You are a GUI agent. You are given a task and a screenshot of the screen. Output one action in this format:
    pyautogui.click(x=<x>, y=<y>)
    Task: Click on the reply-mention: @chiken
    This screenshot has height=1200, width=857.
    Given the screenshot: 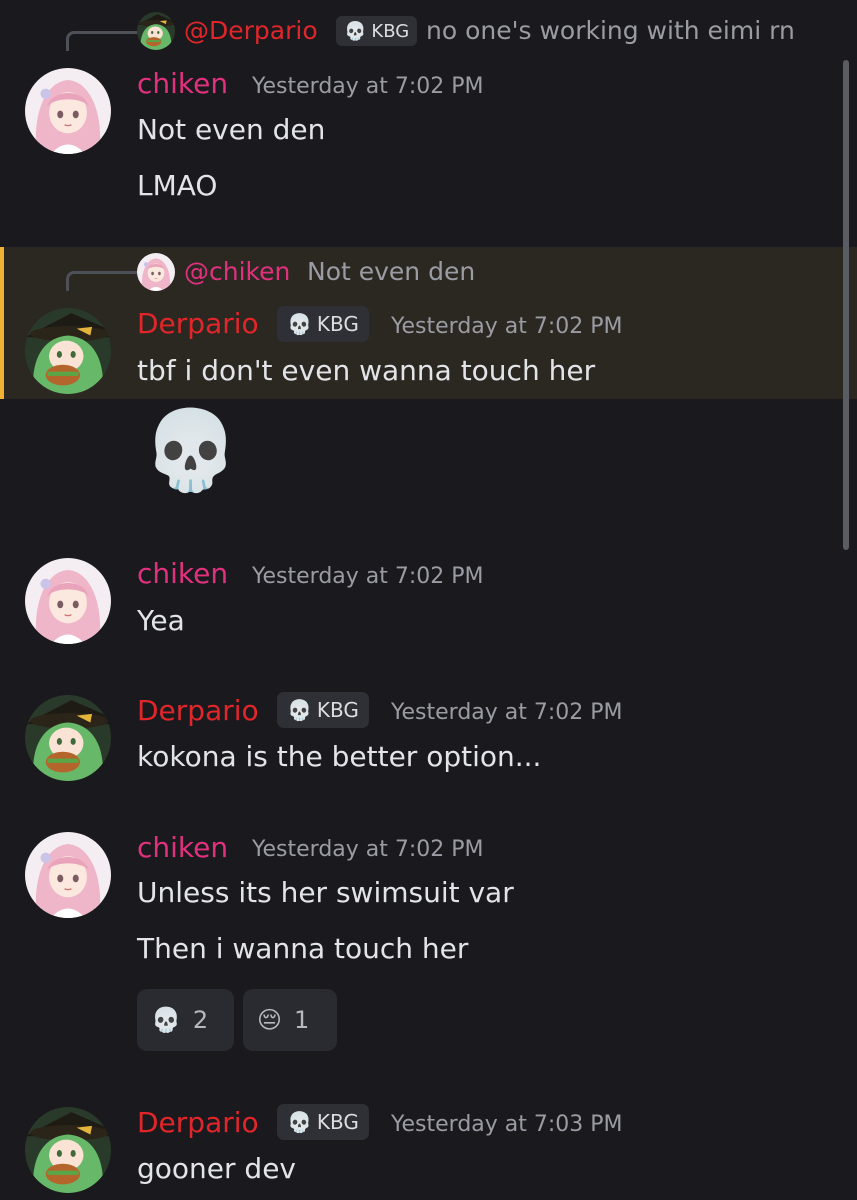 What is the action you would take?
    pyautogui.click(x=237, y=271)
    